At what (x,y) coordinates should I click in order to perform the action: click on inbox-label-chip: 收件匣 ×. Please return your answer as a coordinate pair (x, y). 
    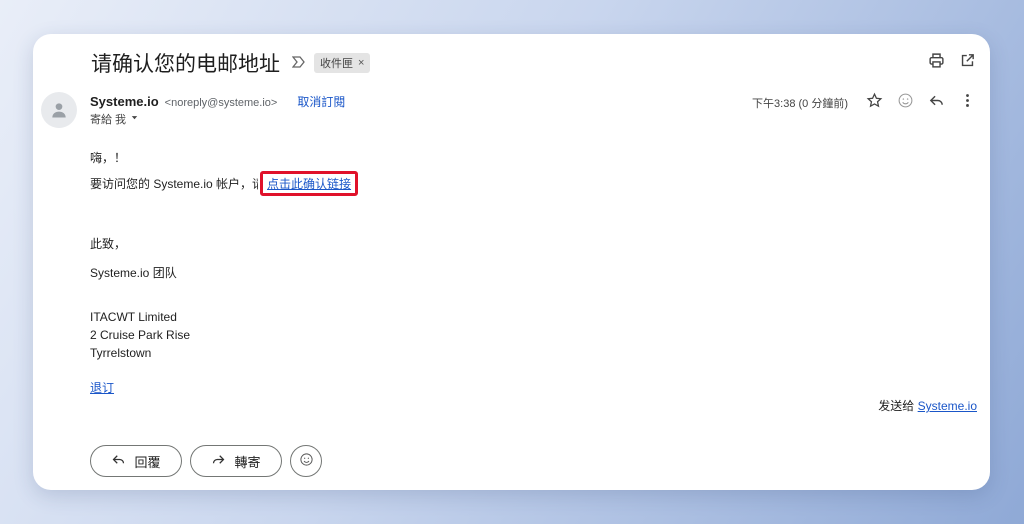
    Looking at the image, I should click on (342, 63).